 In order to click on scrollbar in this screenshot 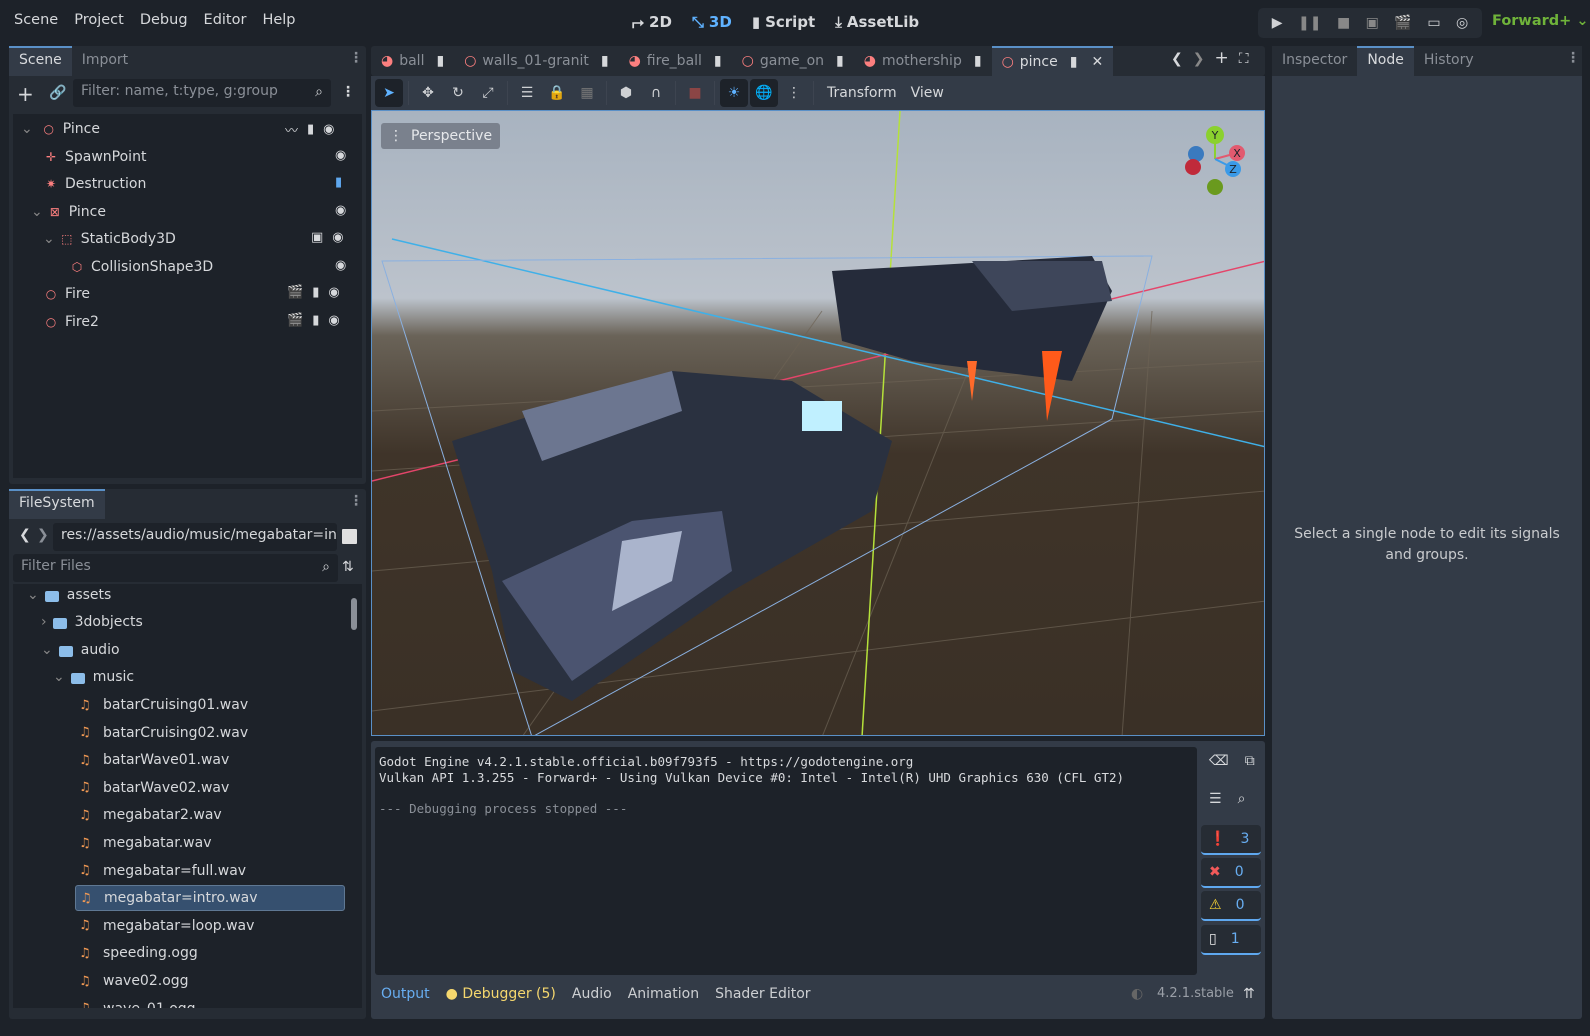, I will do `click(354, 614)`.